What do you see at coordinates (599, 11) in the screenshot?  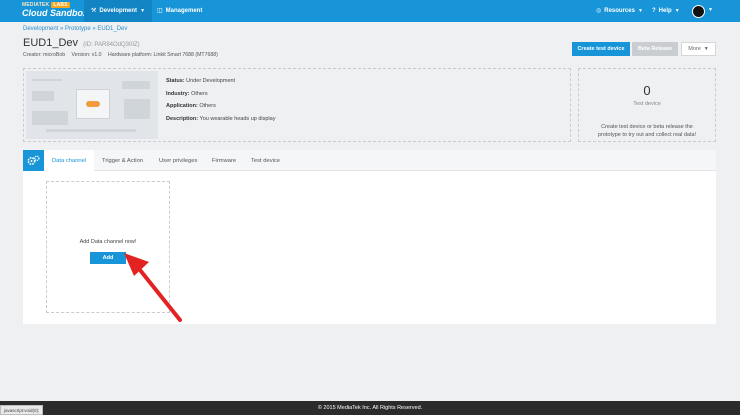 I see `lifebuoy-icon: ◎` at bounding box center [599, 11].